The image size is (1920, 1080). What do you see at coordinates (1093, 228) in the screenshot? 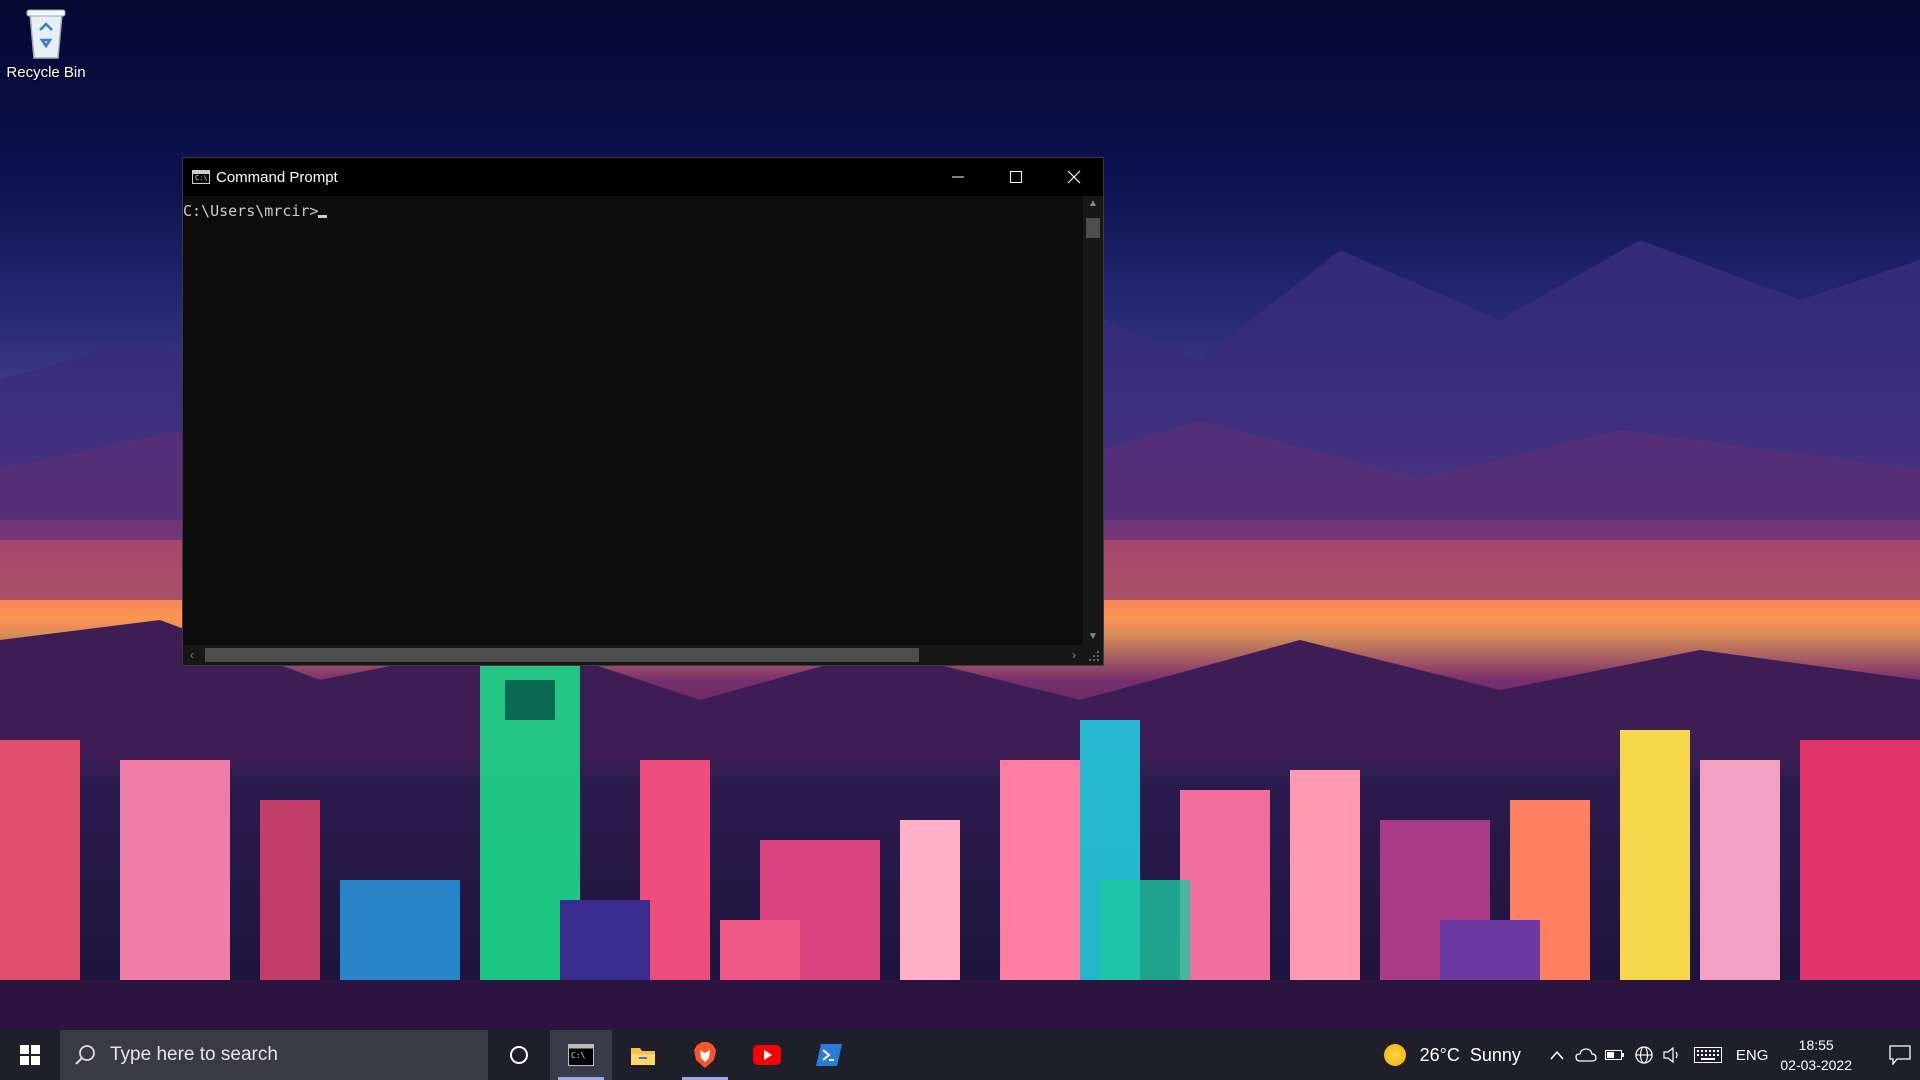
I see `vertical-scroll-thumb` at bounding box center [1093, 228].